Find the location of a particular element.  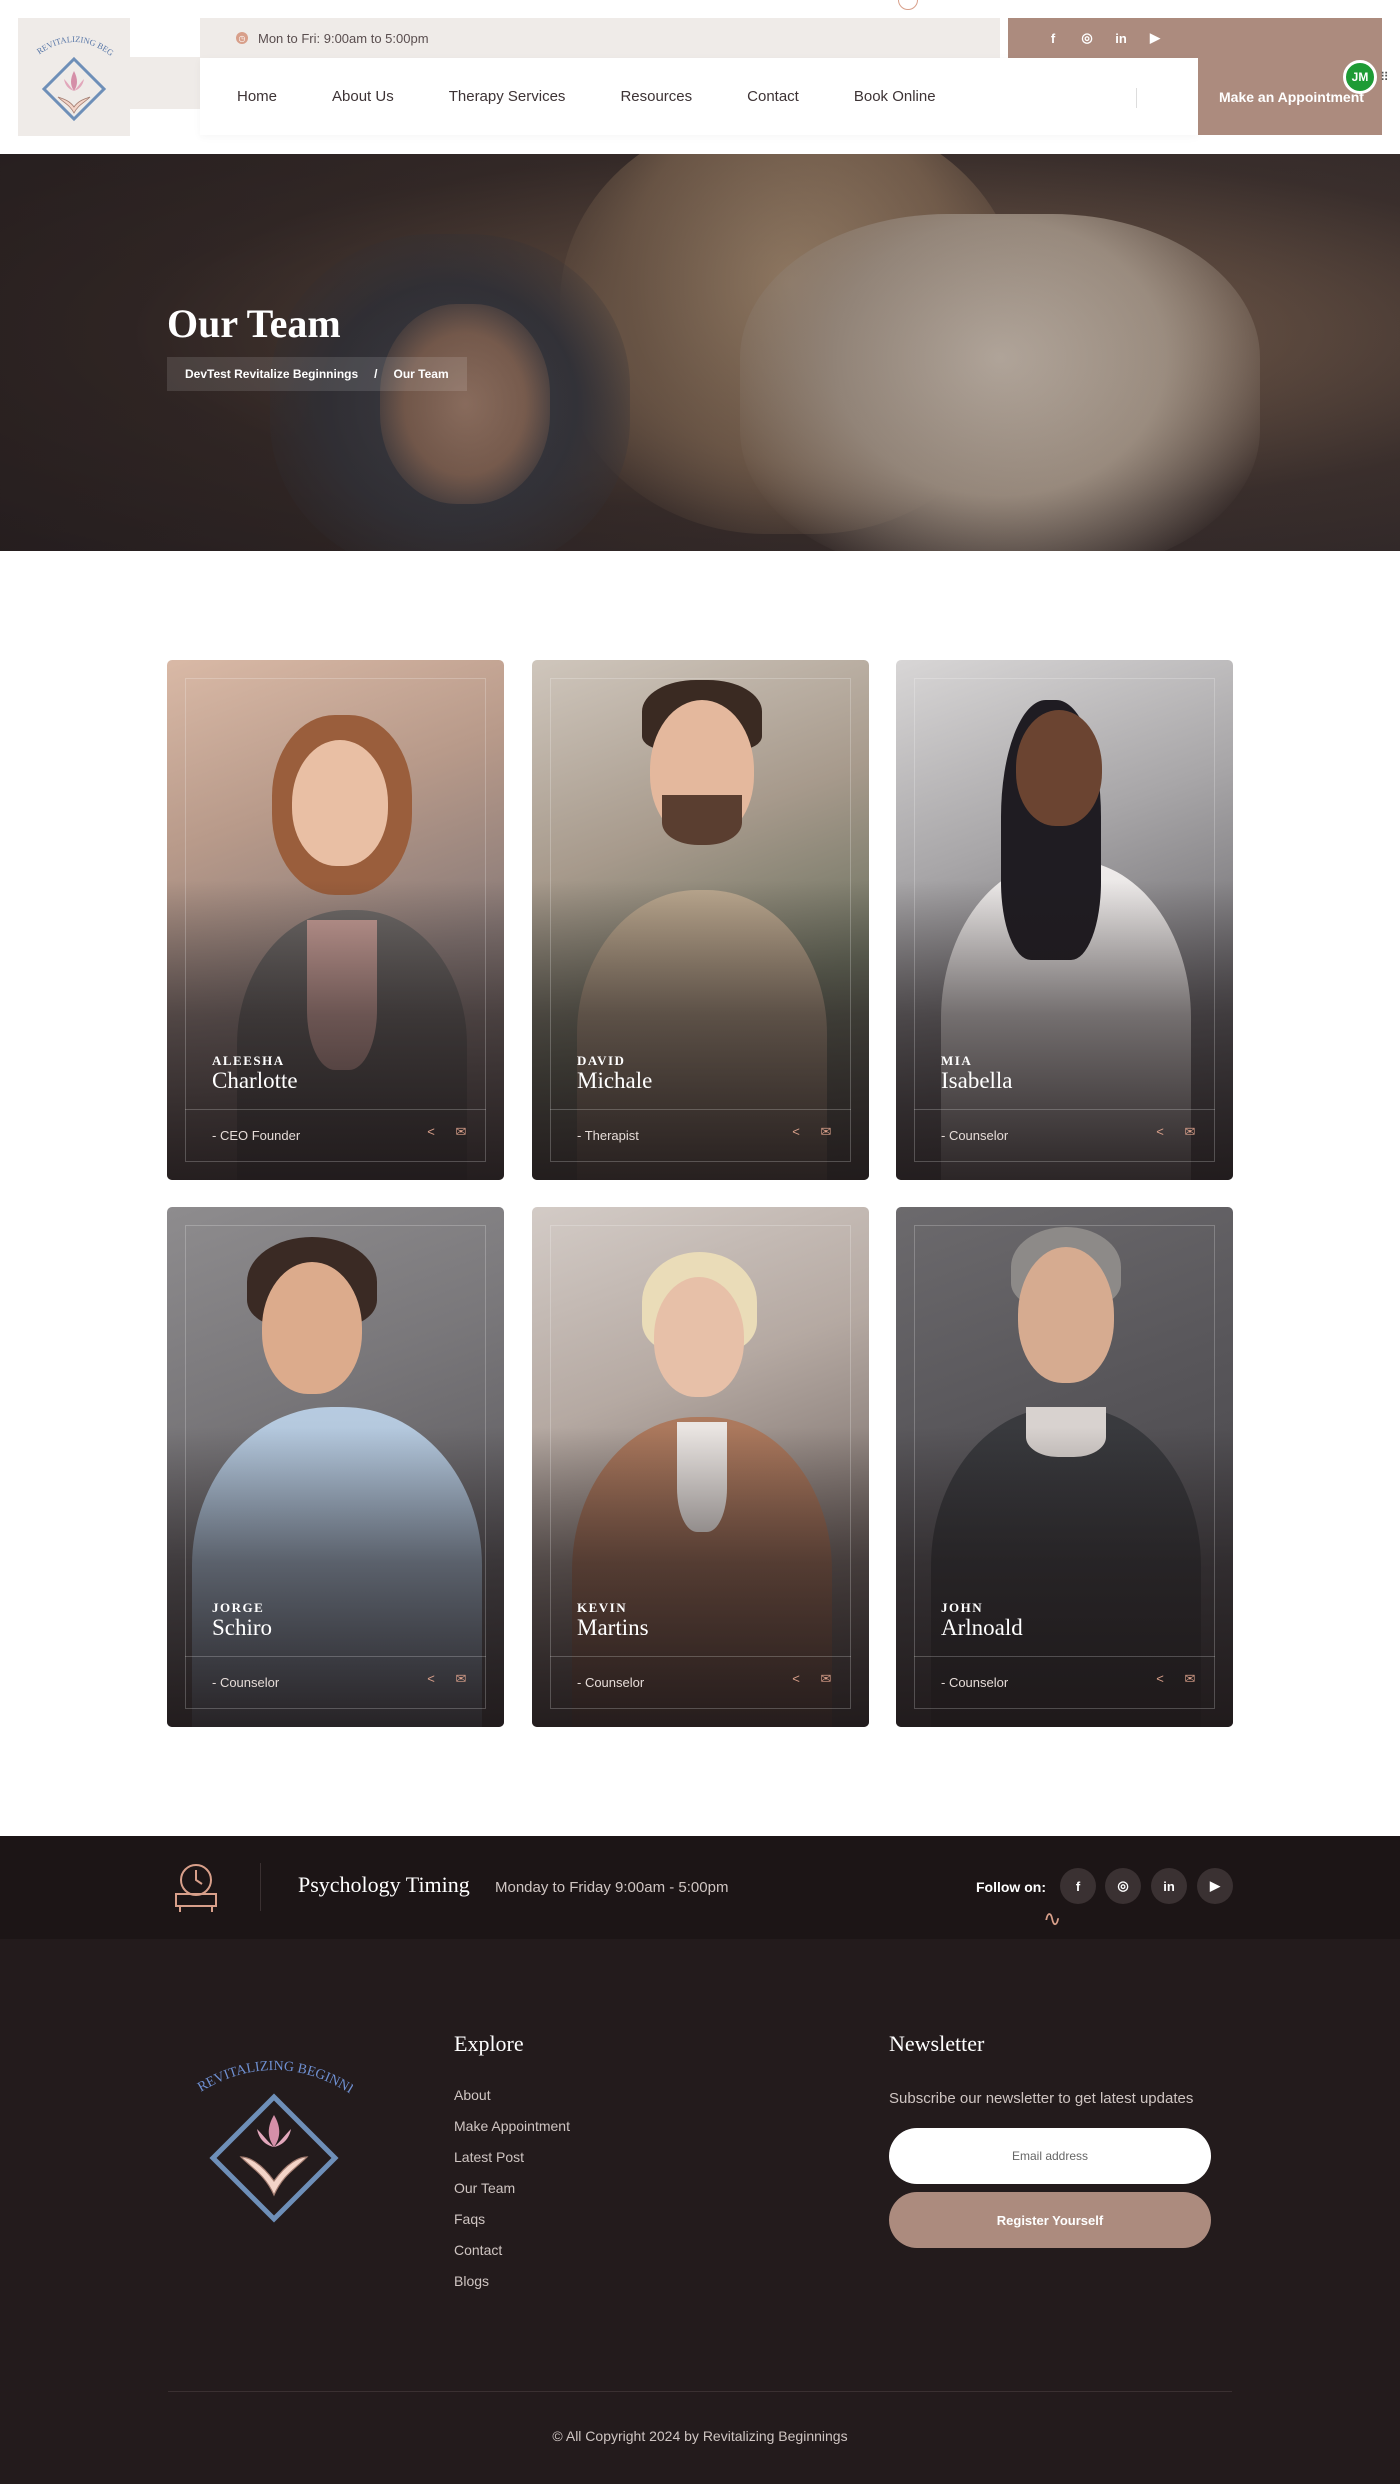

nav-book-online: Book Online is located at coordinates (895, 96).